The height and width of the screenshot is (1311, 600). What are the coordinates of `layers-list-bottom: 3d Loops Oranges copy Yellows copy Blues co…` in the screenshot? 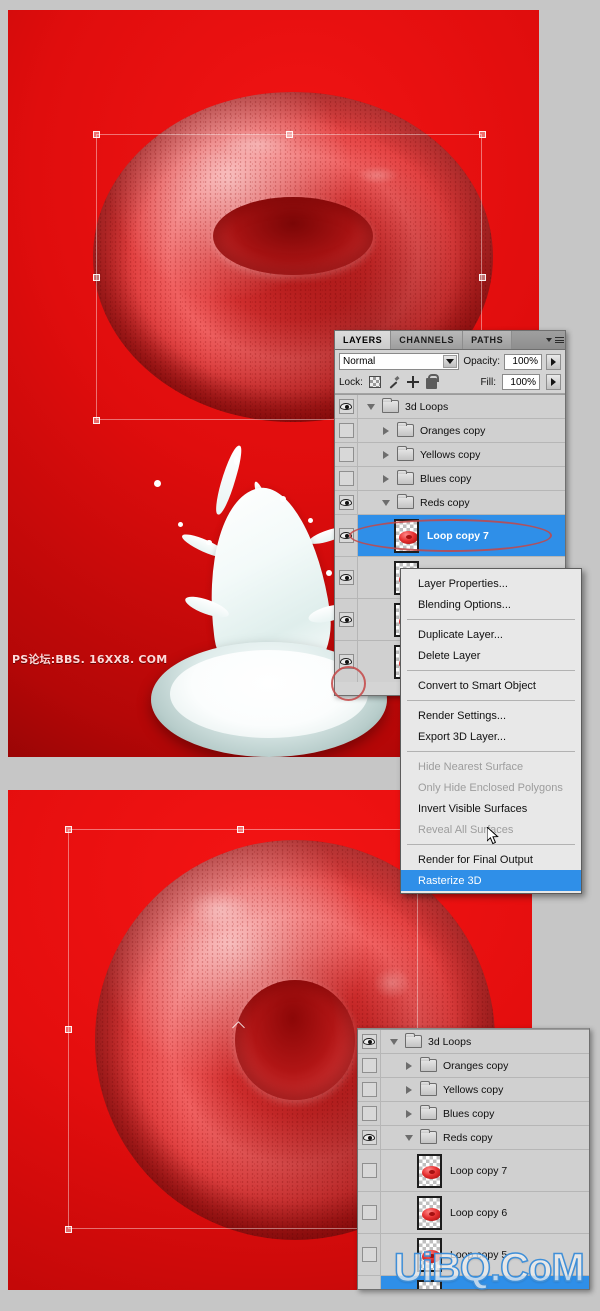 It's located at (473, 1159).